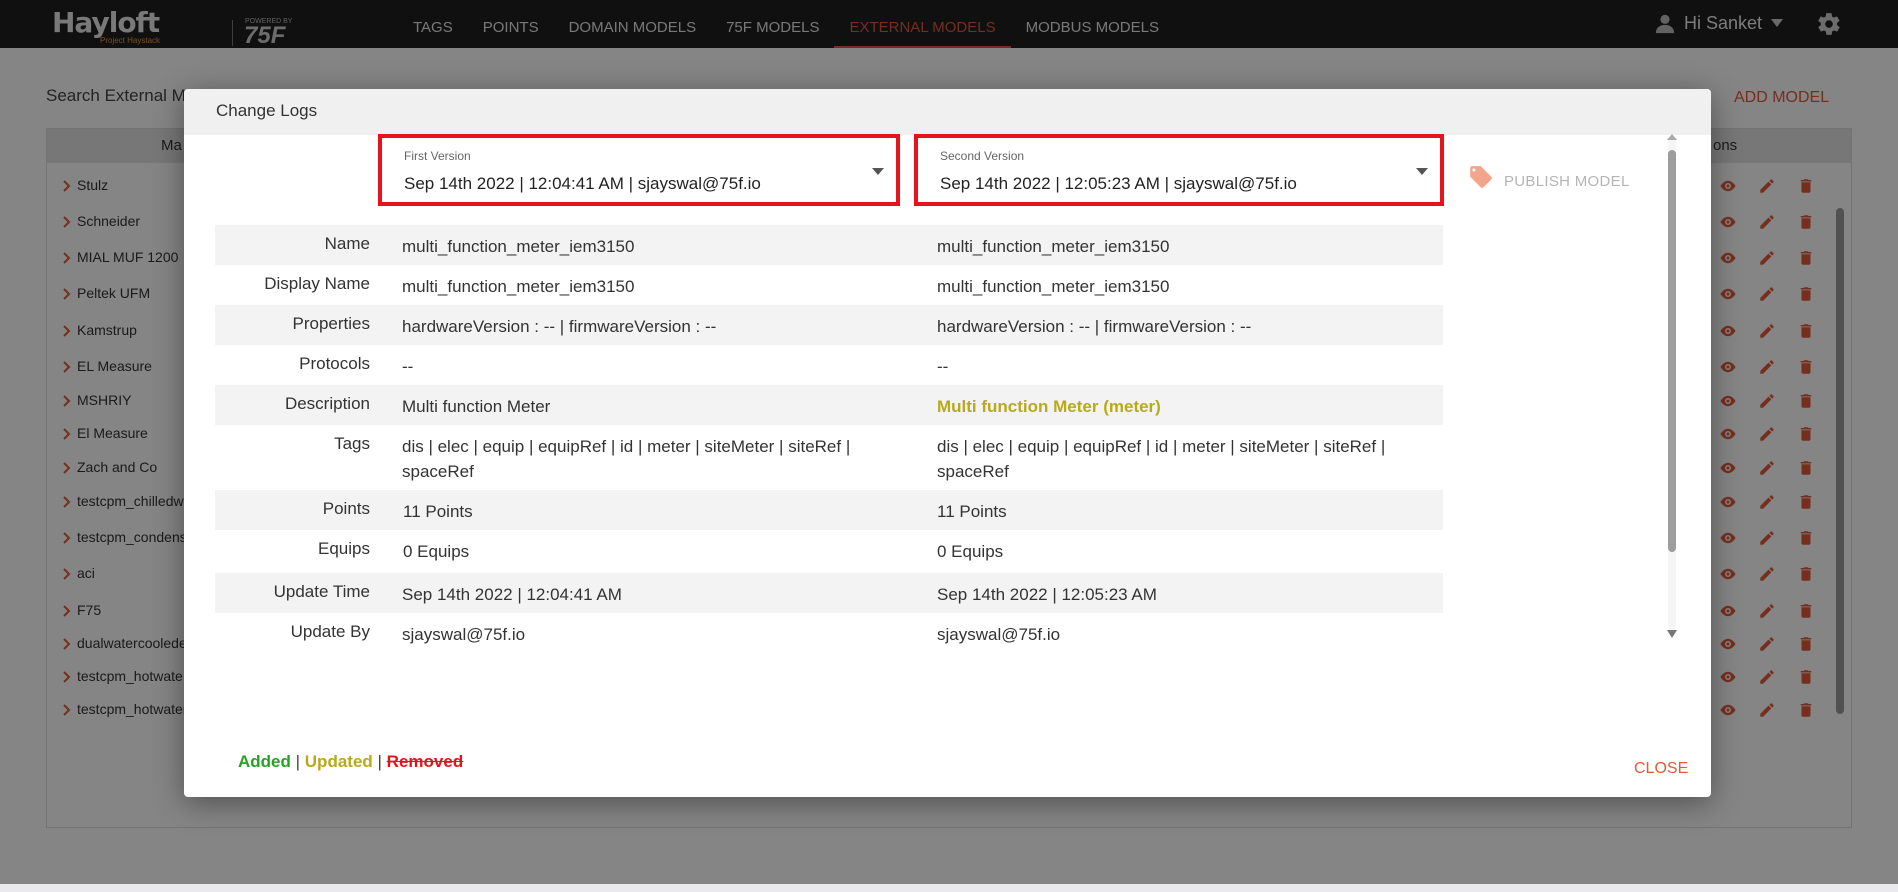  What do you see at coordinates (476, 406) in the screenshot?
I see `first-version-field-value: Multi function Meter` at bounding box center [476, 406].